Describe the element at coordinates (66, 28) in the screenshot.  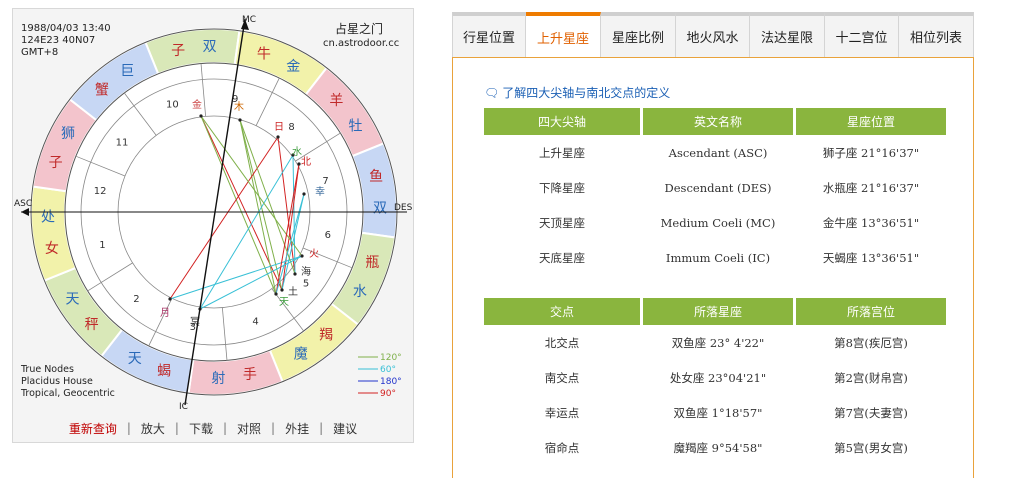
I see `chart-date: 1988/04/03 13:40` at that location.